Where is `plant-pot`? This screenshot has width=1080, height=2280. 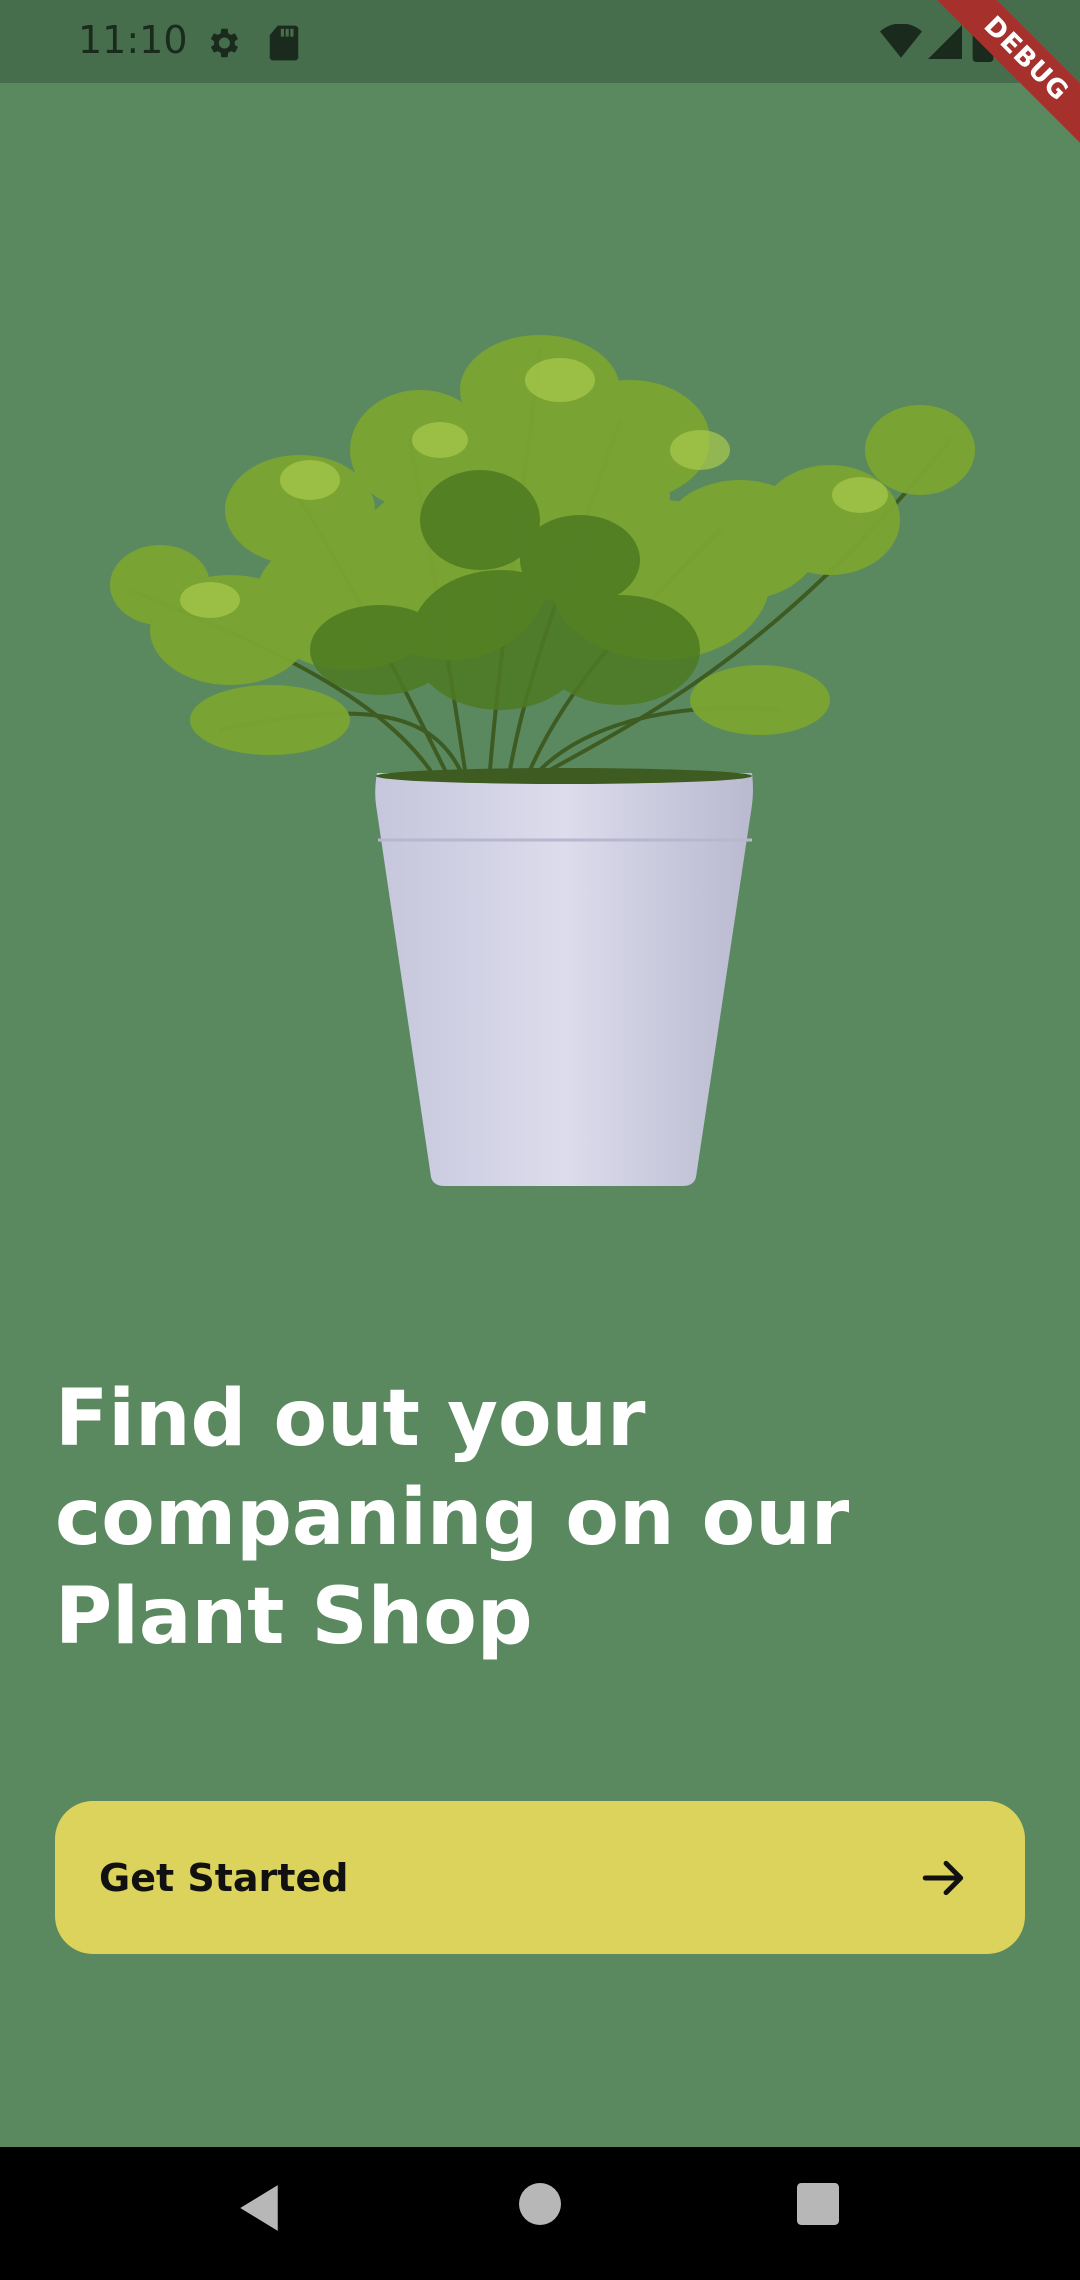 plant-pot is located at coordinates (564, 977).